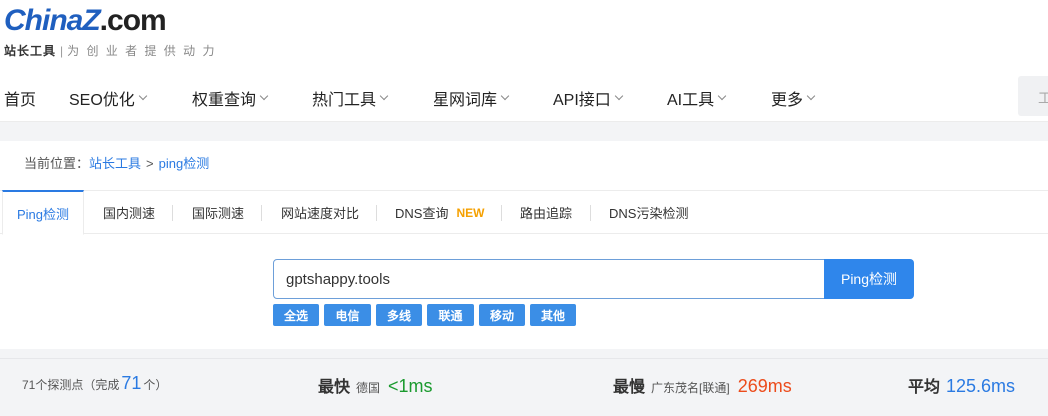 The height and width of the screenshot is (416, 1048). I want to click on isp-filters: 全选 电信 多线 联通 移动 其他, so click(427, 315).